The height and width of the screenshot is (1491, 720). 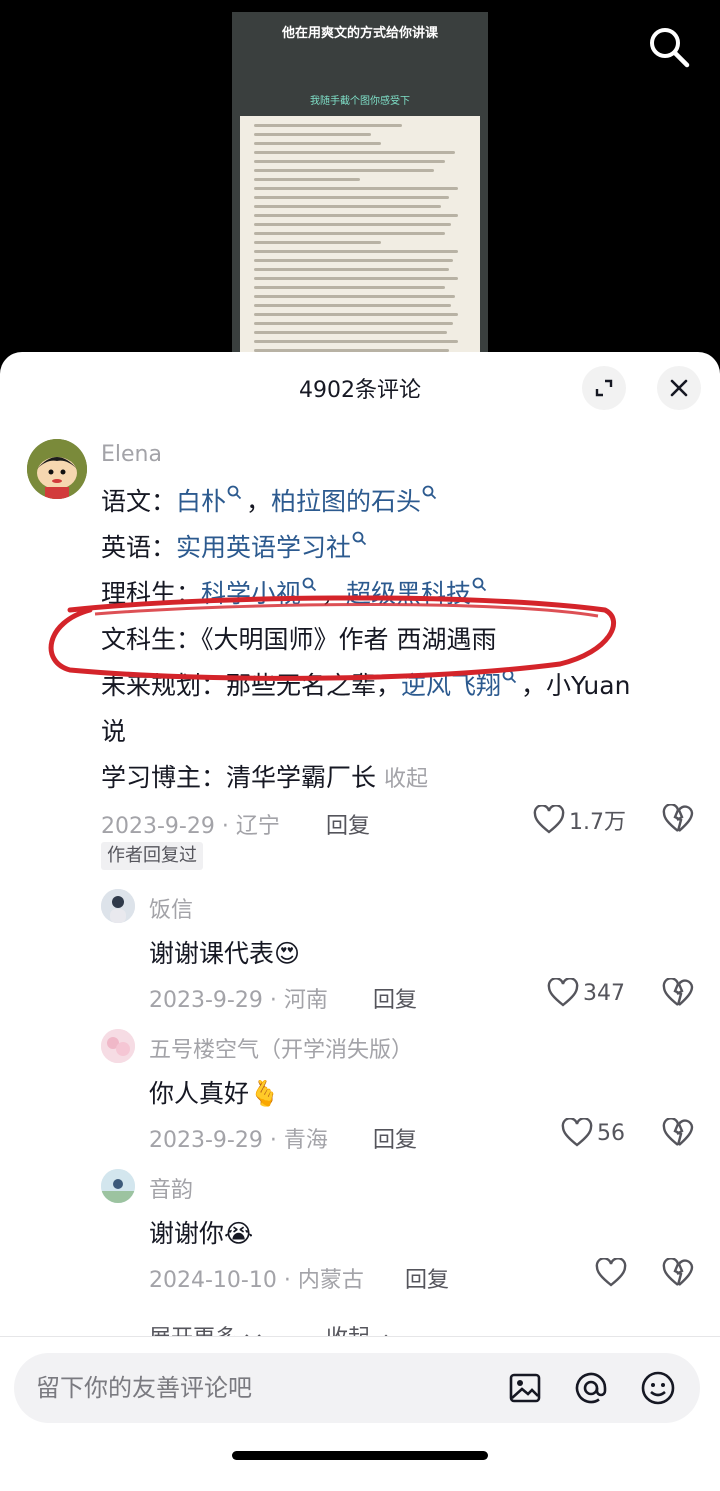 I want to click on search-button, so click(x=669, y=47).